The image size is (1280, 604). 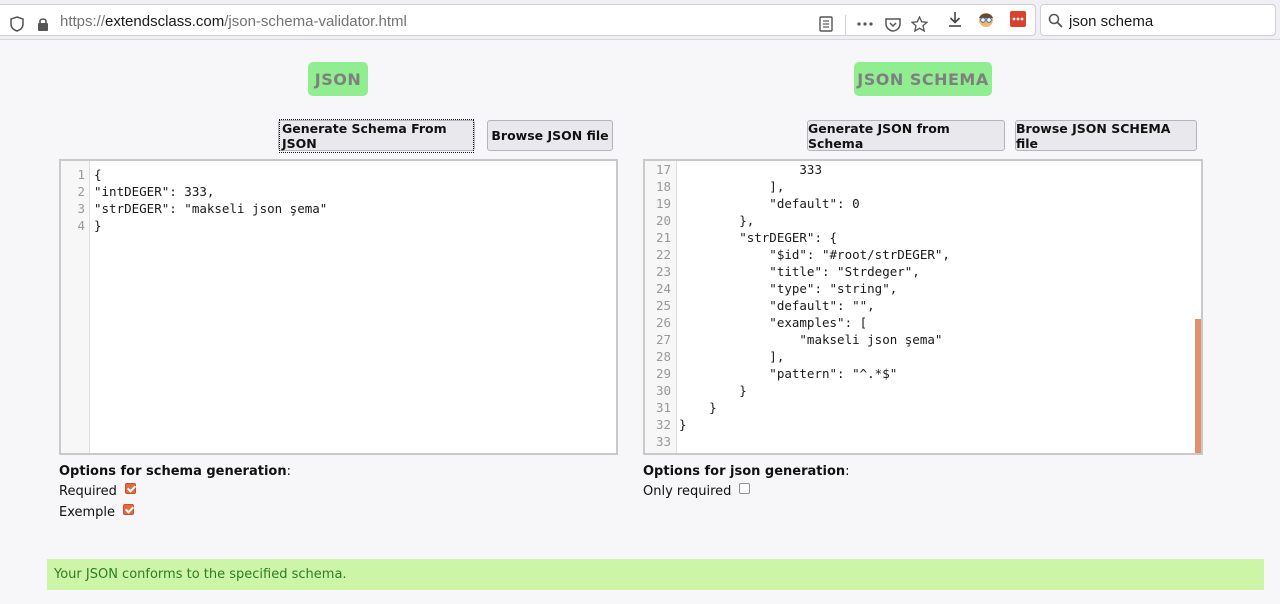 I want to click on code-text: "title": "Strdeger",, so click(x=799, y=271).